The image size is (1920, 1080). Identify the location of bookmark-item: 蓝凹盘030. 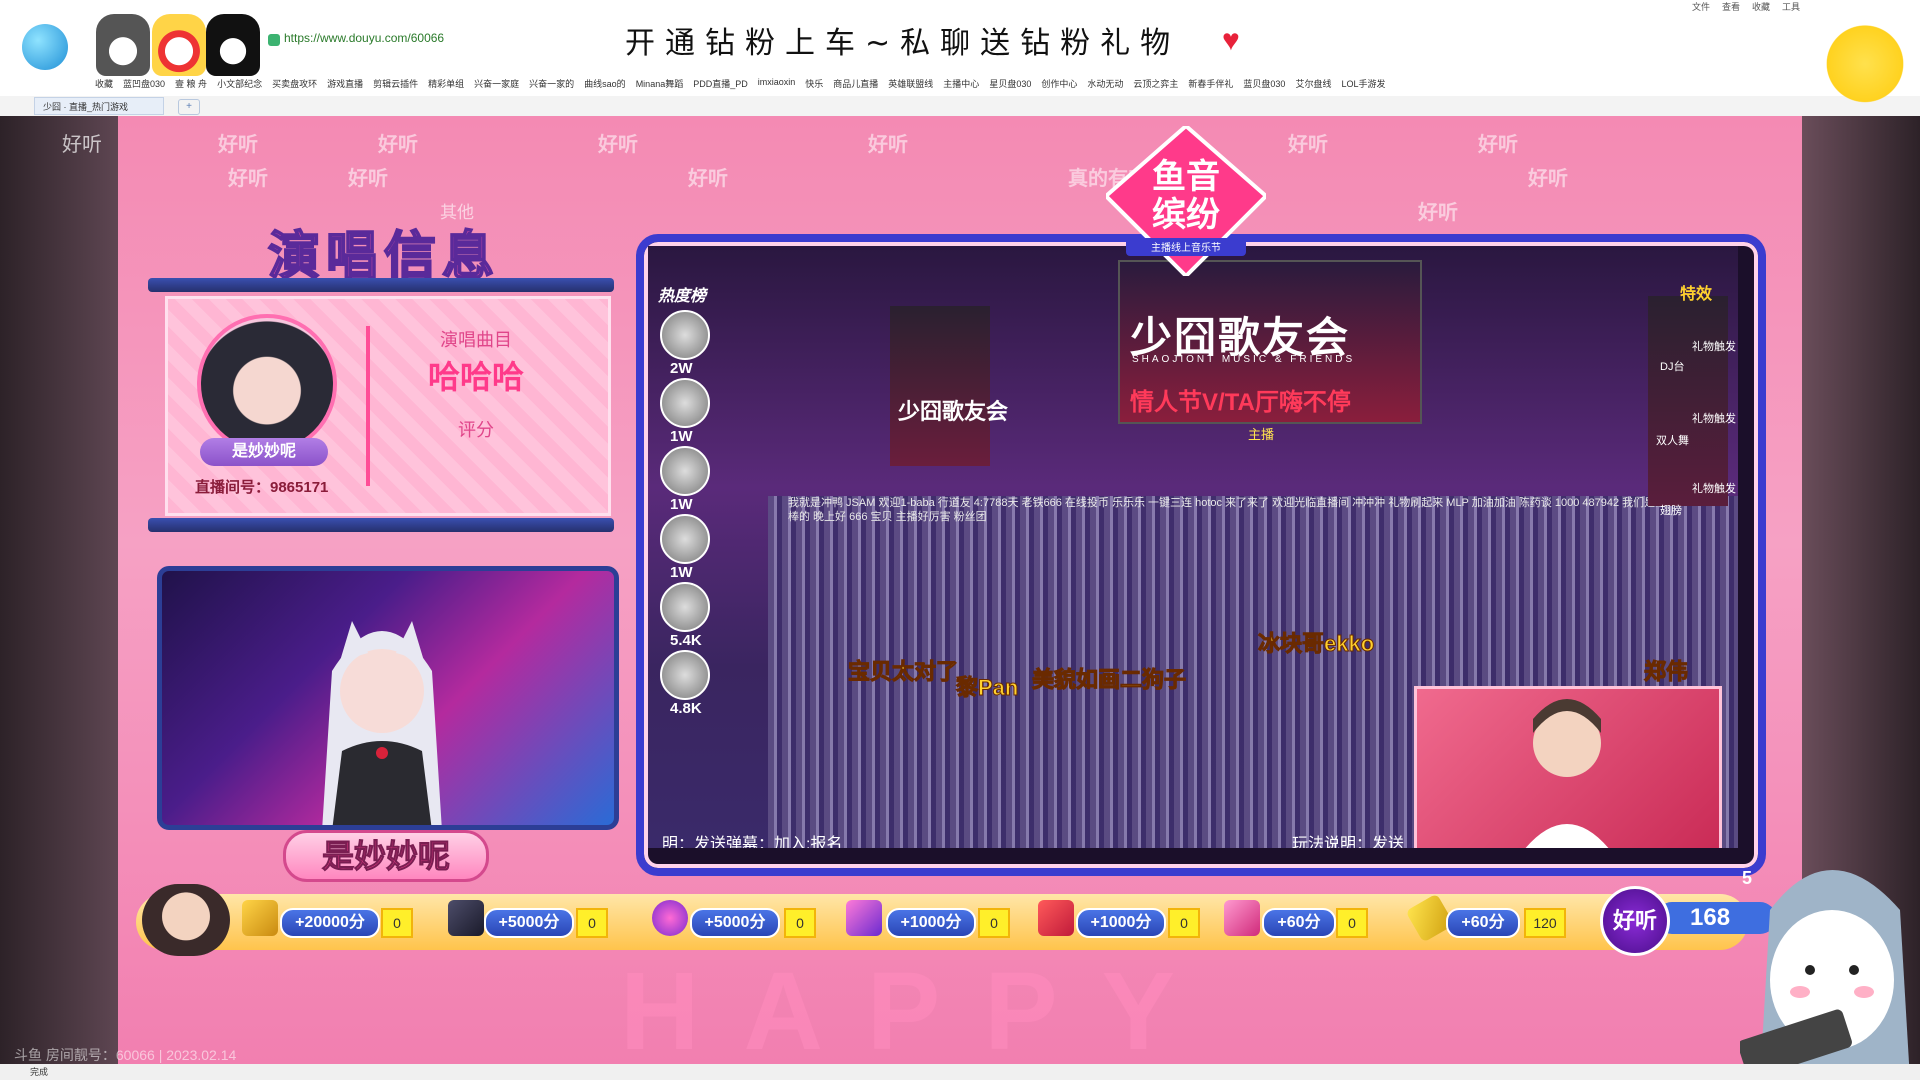
(144, 84).